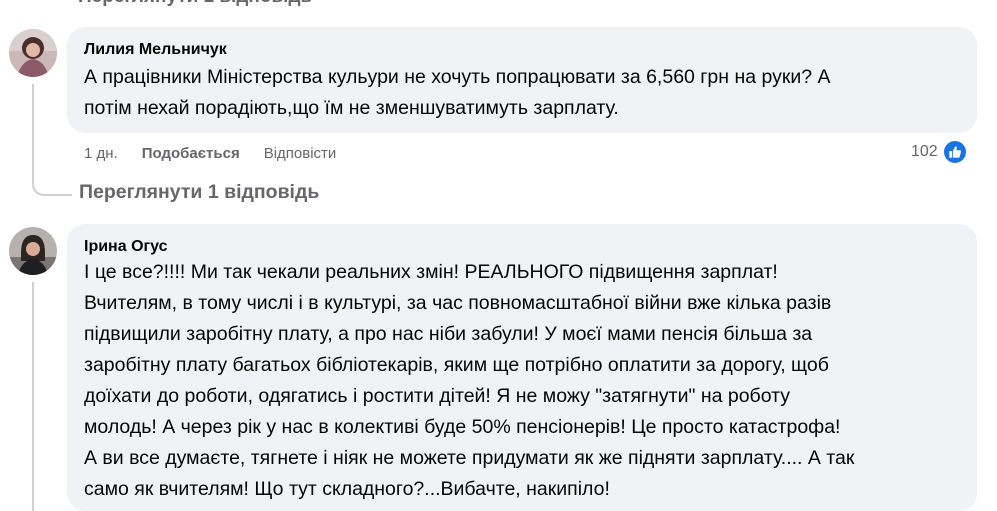  Describe the element at coordinates (33, 396) in the screenshot. I see `thread-line` at that location.